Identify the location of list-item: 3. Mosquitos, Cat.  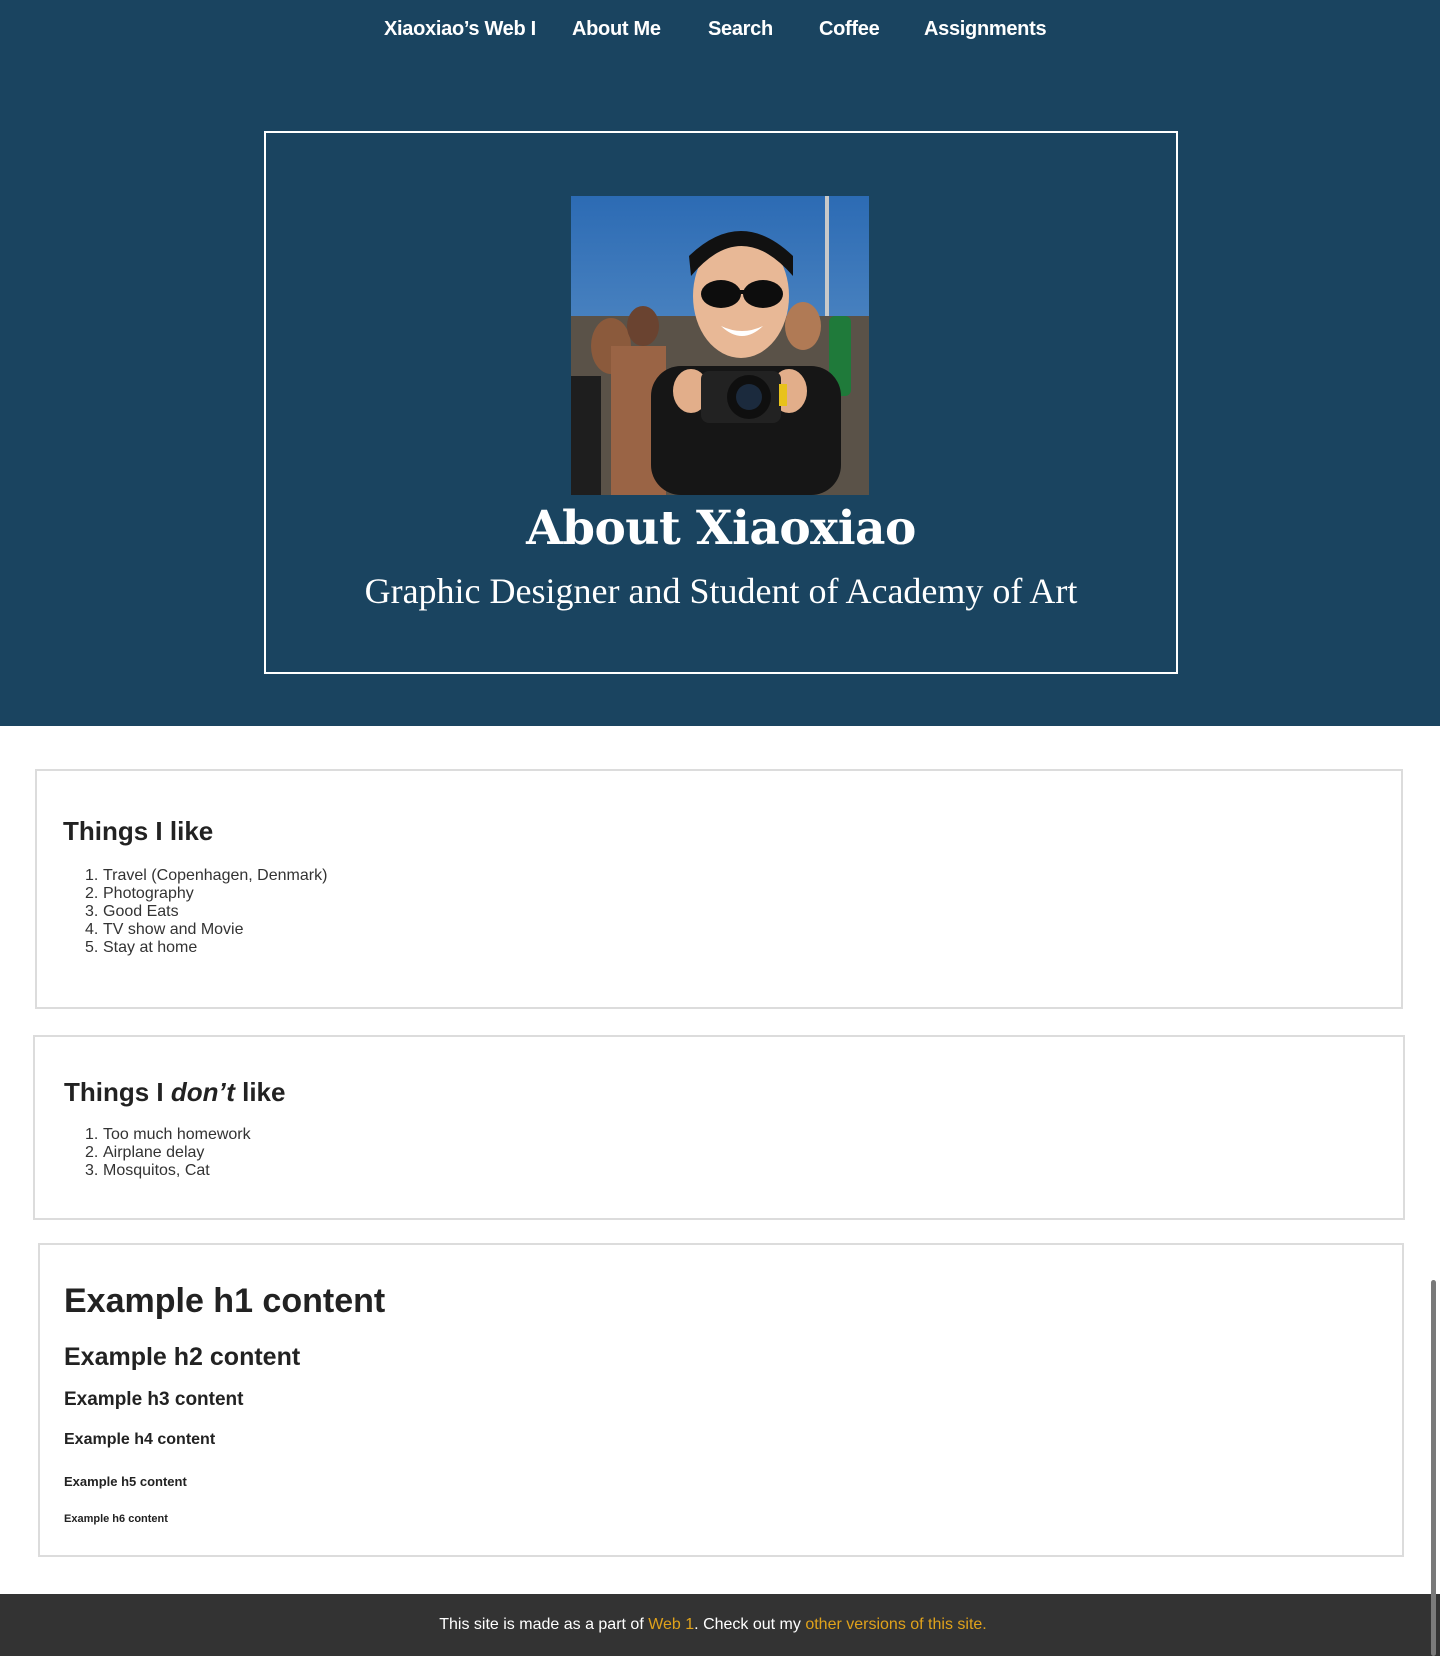
(147, 1170).